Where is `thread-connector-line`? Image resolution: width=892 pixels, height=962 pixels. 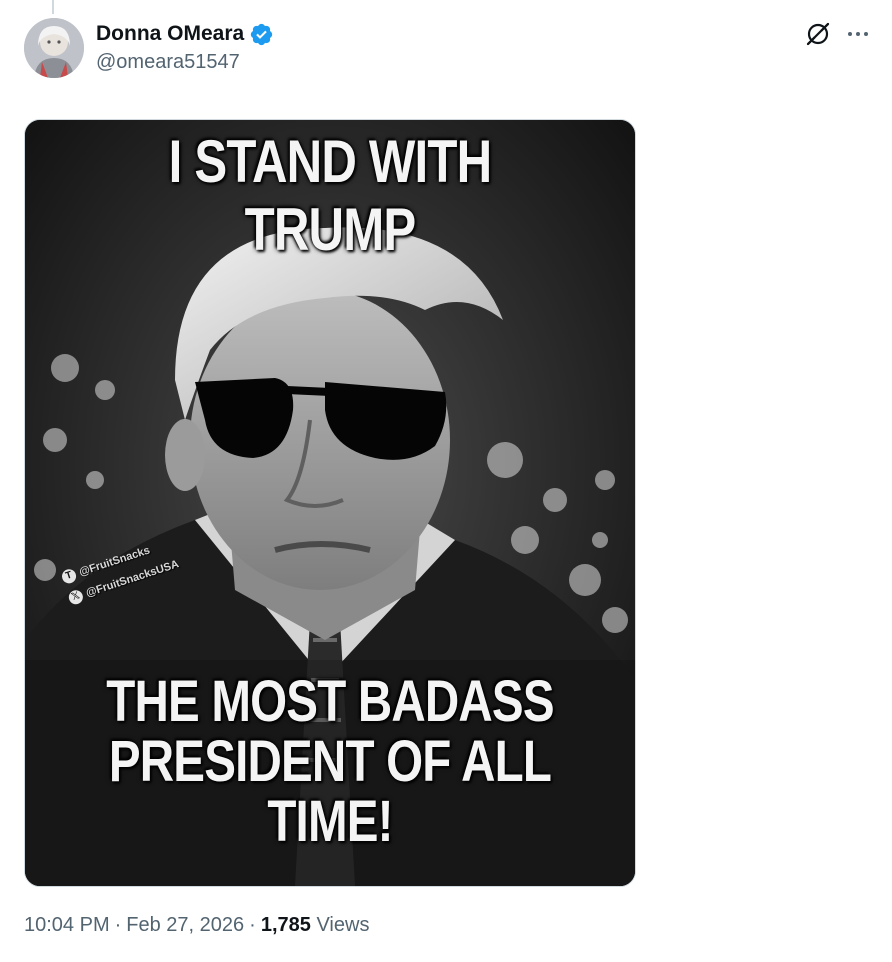
thread-connector-line is located at coordinates (53, 7).